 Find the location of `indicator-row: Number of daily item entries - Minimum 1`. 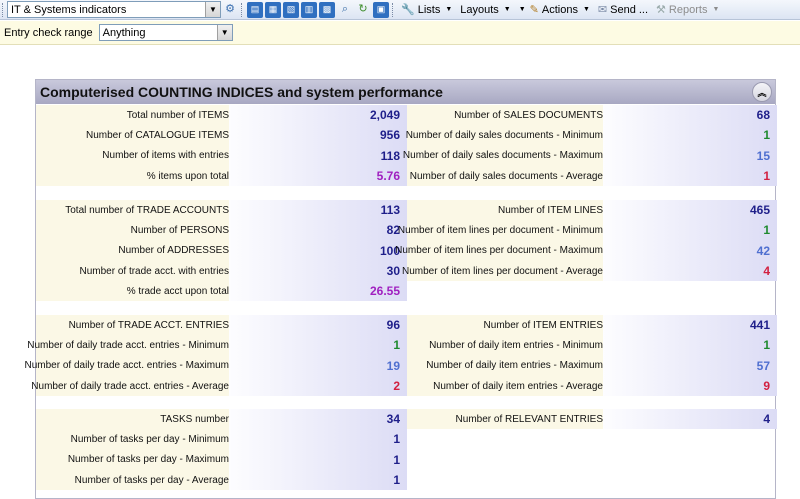

indicator-row: Number of daily item entries - Minimum 1 is located at coordinates (592, 345).